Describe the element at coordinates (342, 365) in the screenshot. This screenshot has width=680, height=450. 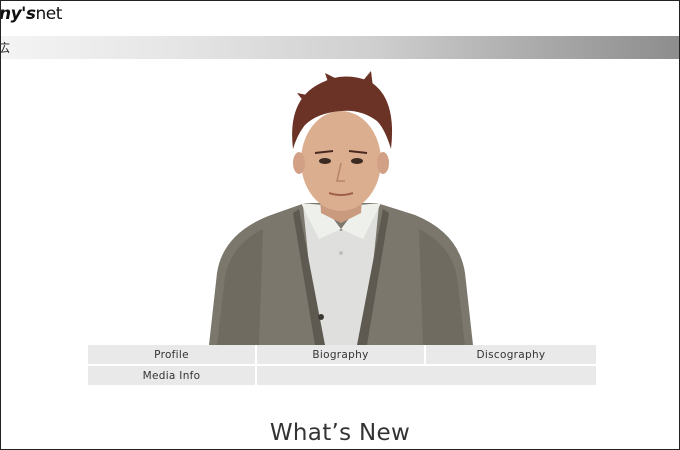
I see `artist-menu: Profile Biography Discography Media Info` at that location.